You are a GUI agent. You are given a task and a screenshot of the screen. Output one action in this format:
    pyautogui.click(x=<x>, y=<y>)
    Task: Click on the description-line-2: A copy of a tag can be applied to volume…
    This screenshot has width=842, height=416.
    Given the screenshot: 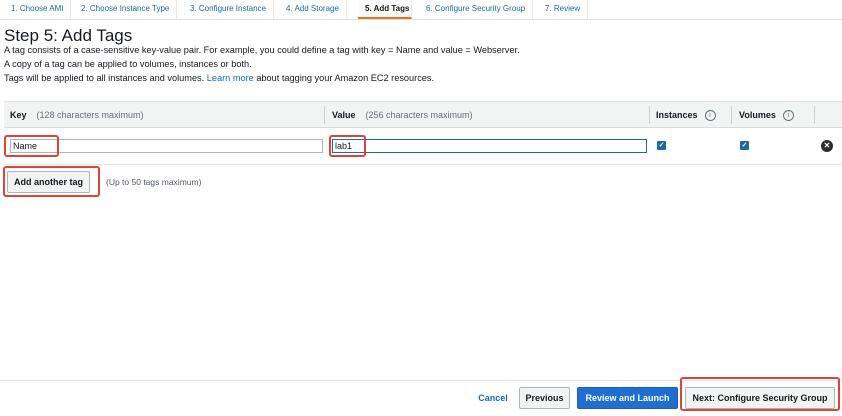 What is the action you would take?
    pyautogui.click(x=128, y=64)
    